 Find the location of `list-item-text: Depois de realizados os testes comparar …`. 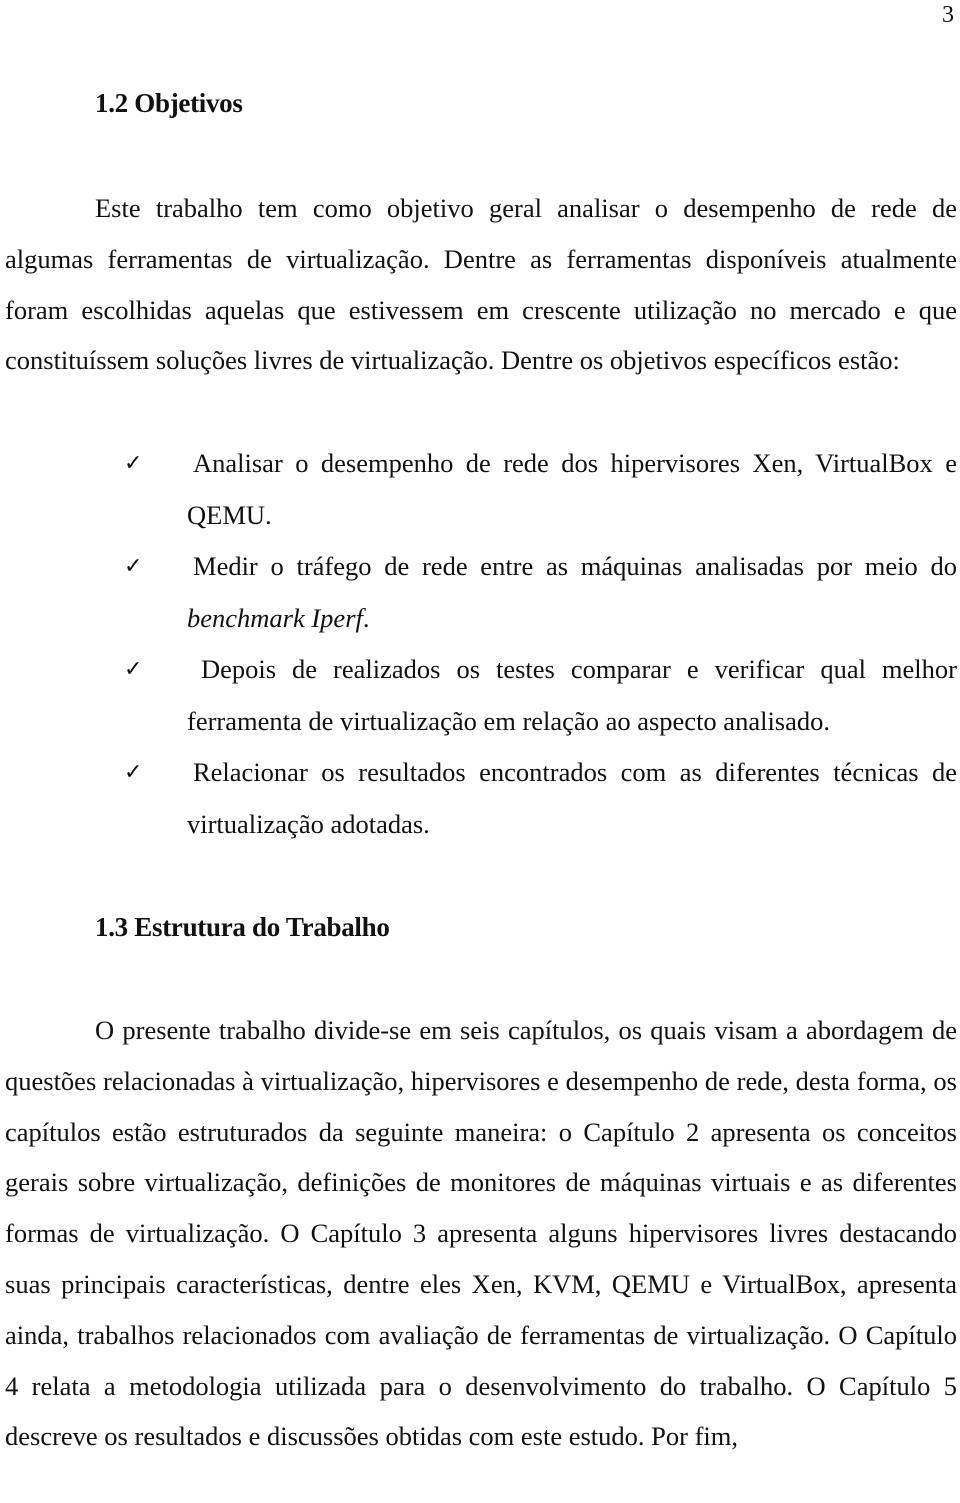

list-item-text: Depois de realizados os testes comparar … is located at coordinates (572, 695).